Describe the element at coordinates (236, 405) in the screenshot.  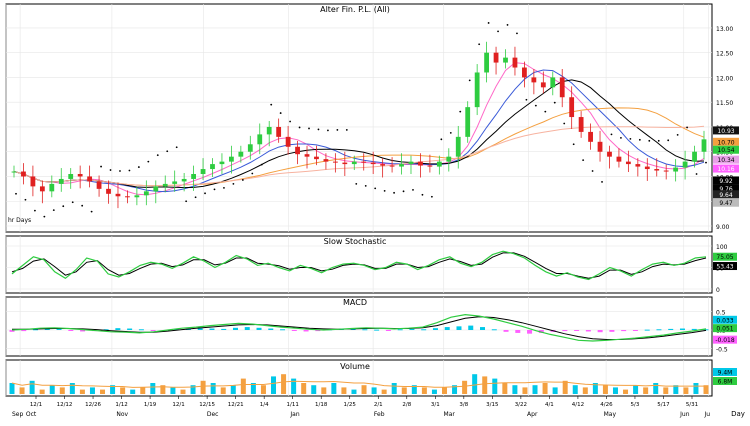
I see `x-date-label: 12/21` at that location.